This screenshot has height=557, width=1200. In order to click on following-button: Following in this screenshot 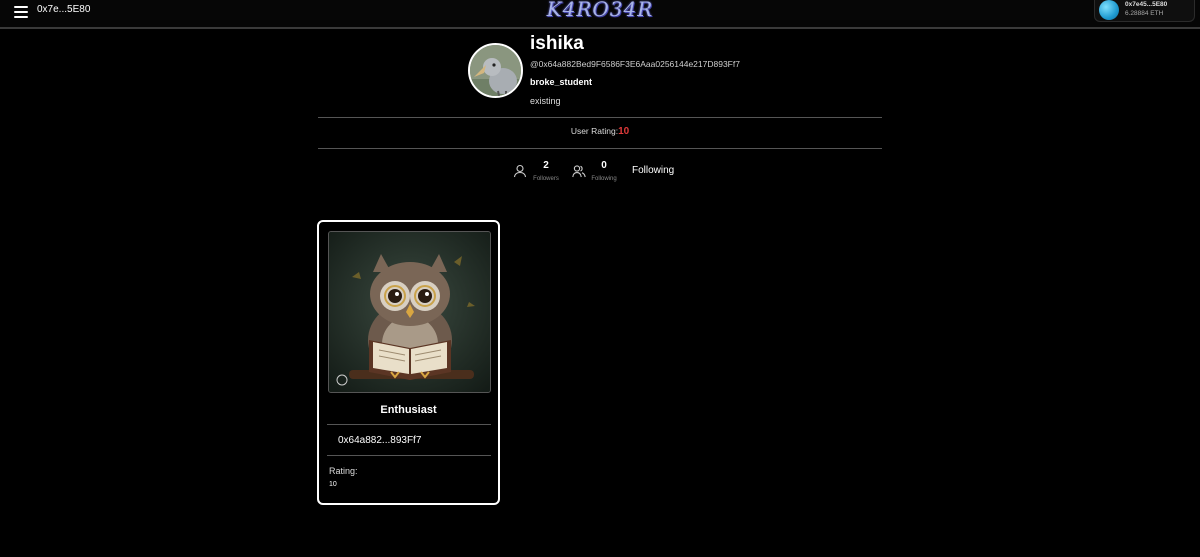, I will do `click(653, 170)`.